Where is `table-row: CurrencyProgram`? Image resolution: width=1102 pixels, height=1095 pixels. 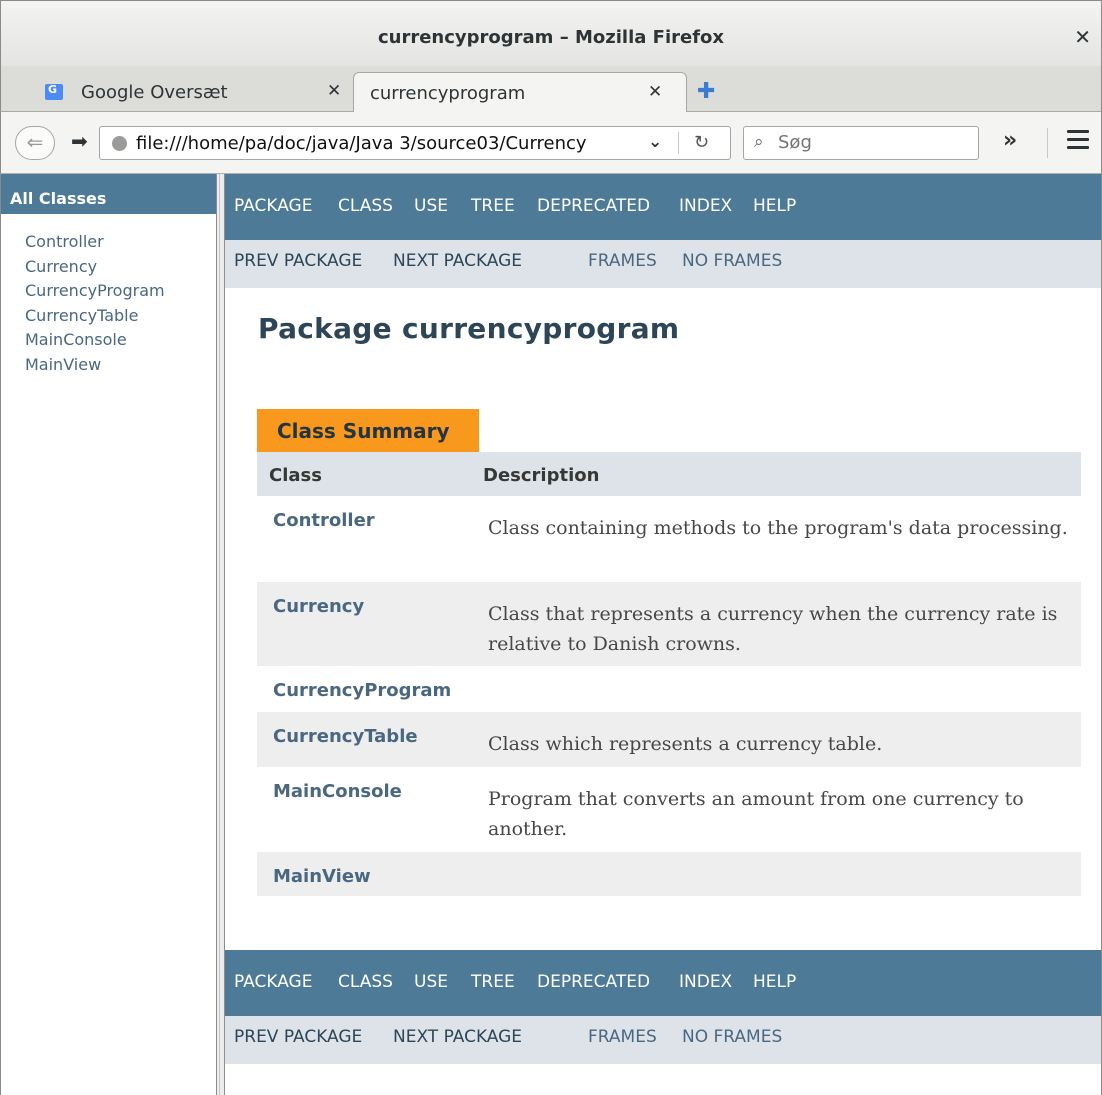 table-row: CurrencyProgram is located at coordinates (669, 689).